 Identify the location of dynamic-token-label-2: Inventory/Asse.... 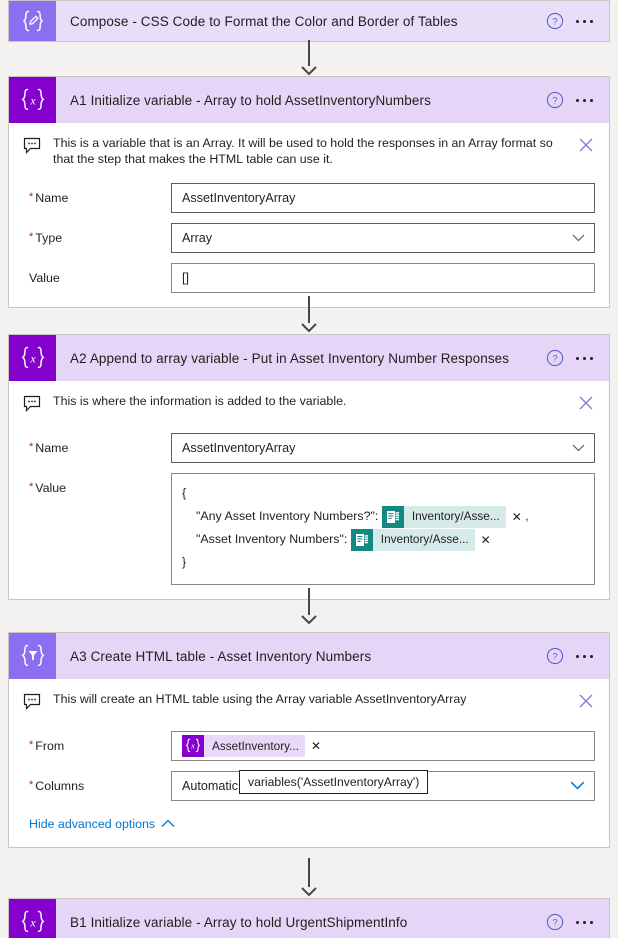
(423, 539).